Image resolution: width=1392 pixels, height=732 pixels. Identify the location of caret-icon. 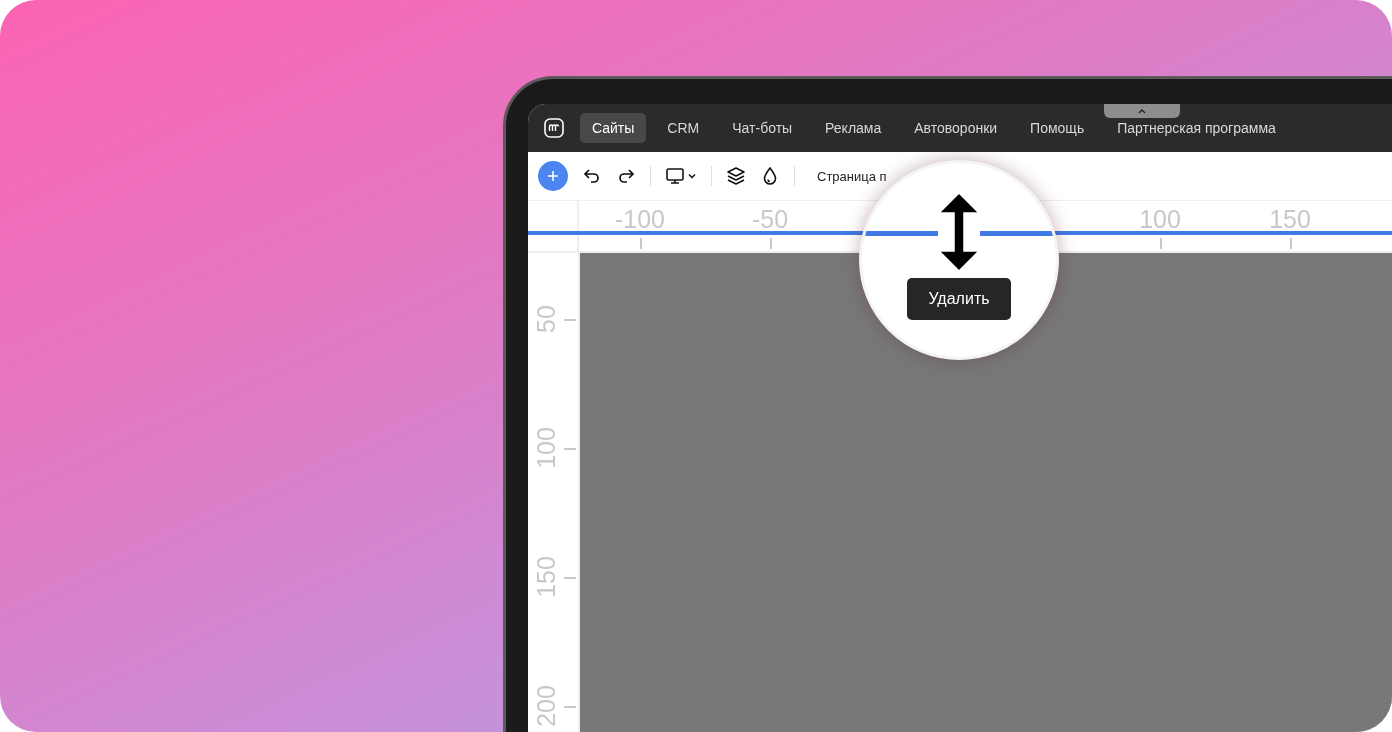
(1142, 111).